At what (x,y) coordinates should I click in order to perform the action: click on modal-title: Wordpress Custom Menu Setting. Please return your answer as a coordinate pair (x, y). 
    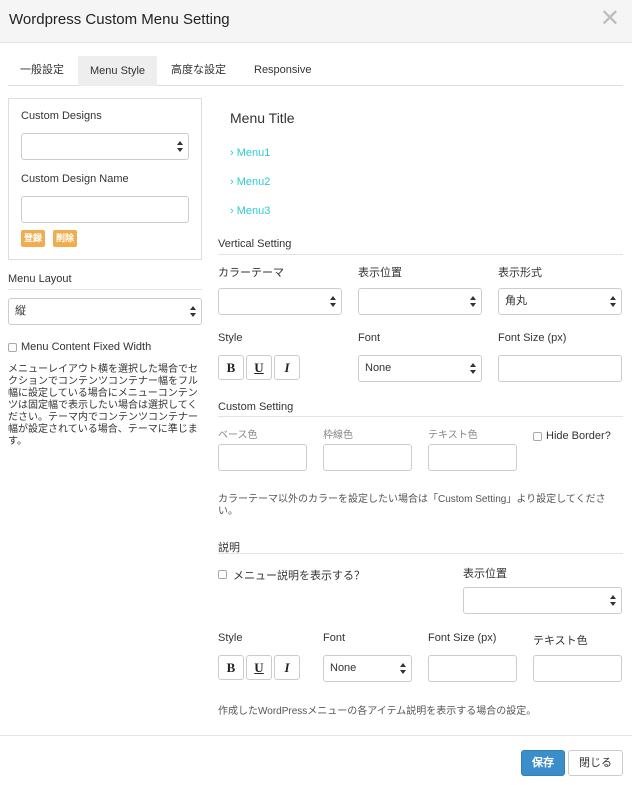
    Looking at the image, I should click on (119, 19).